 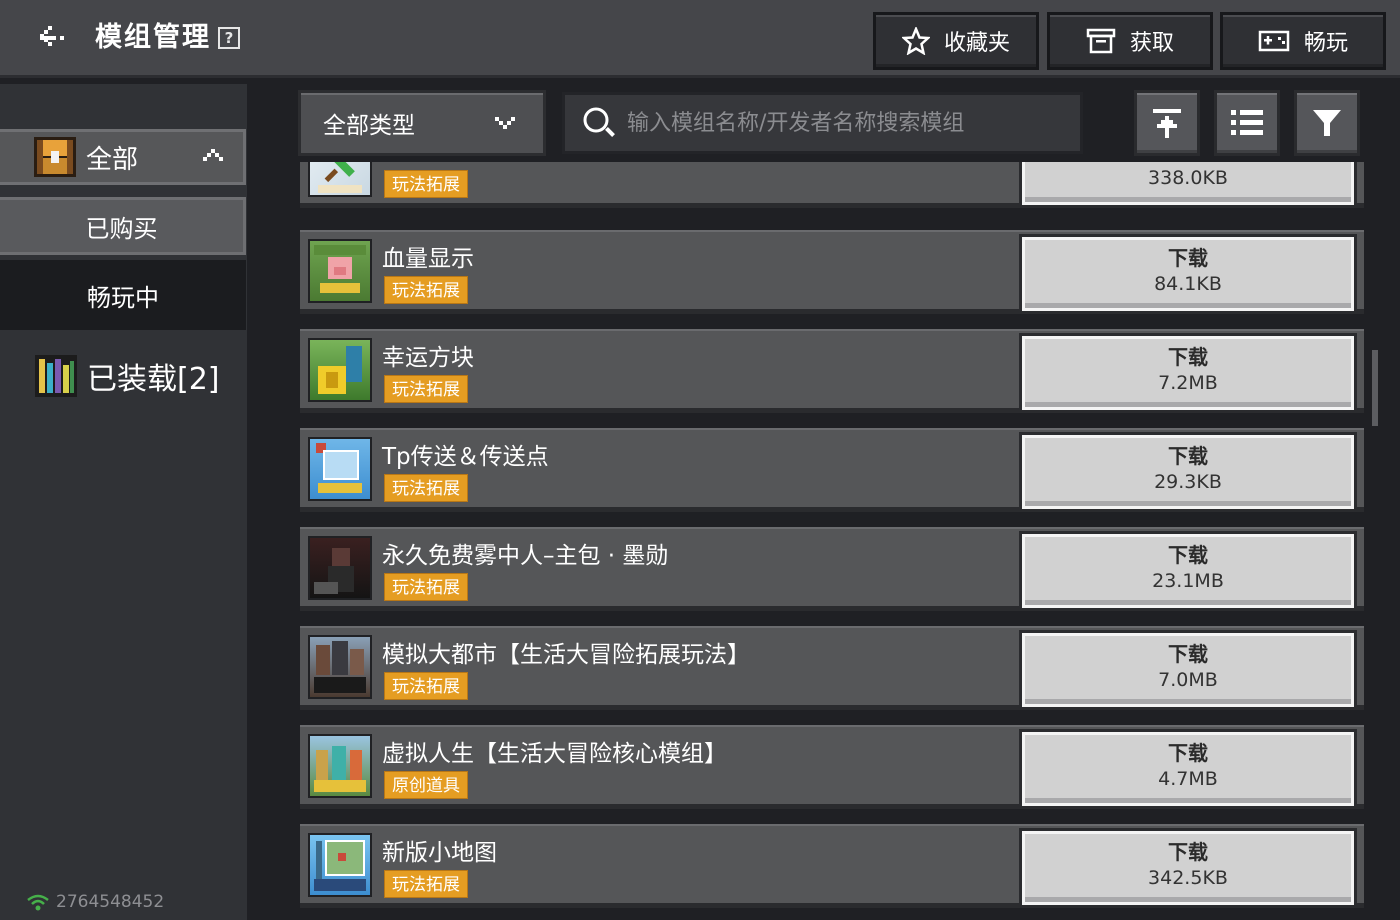 I want to click on download-size: 84.1KB, so click(x=1188, y=284).